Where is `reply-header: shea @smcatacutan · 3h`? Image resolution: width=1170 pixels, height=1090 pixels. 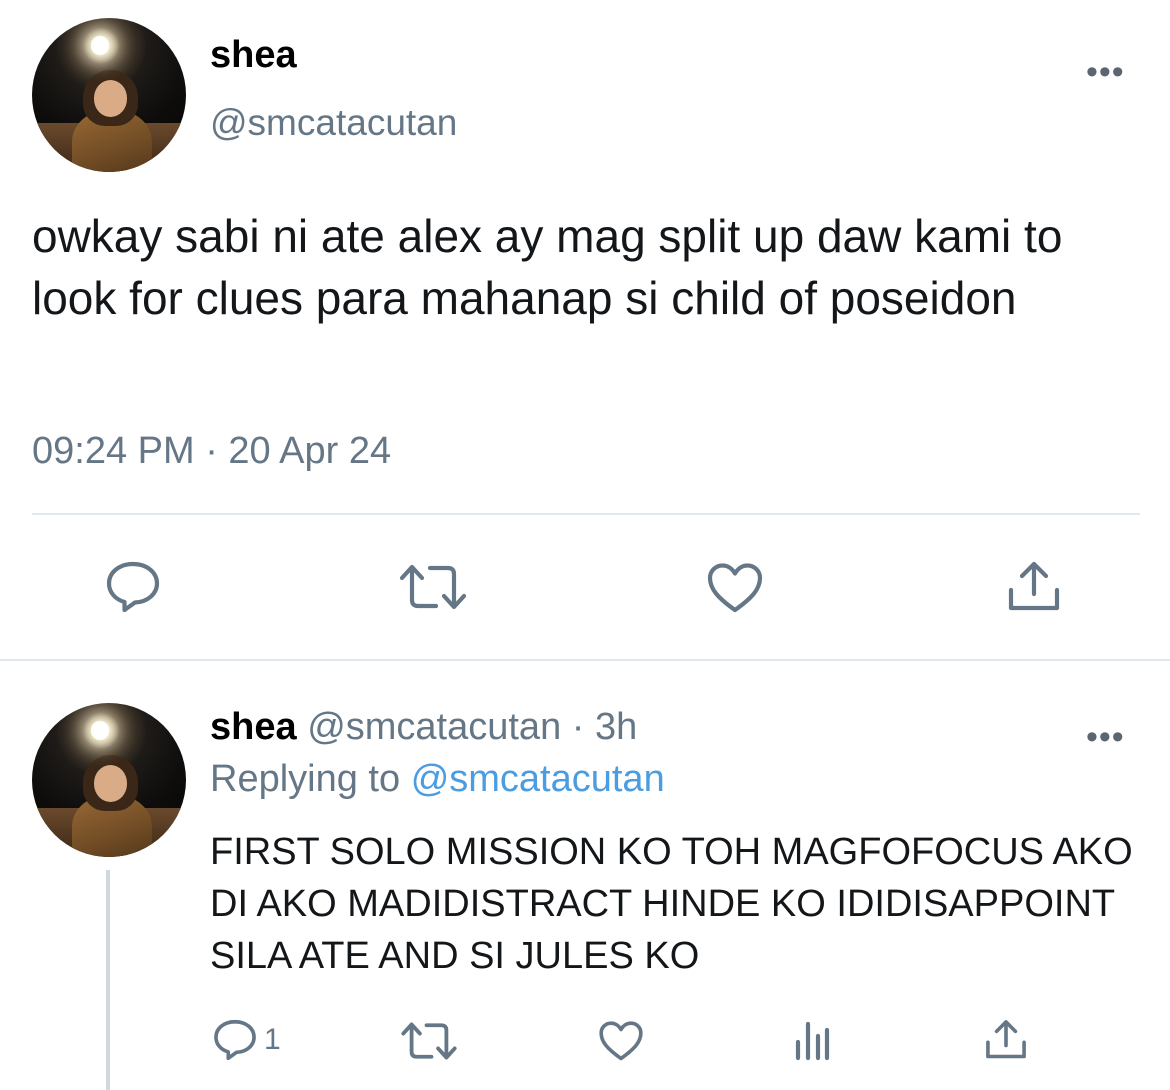 reply-header: shea @smcatacutan · 3h is located at coordinates (423, 727).